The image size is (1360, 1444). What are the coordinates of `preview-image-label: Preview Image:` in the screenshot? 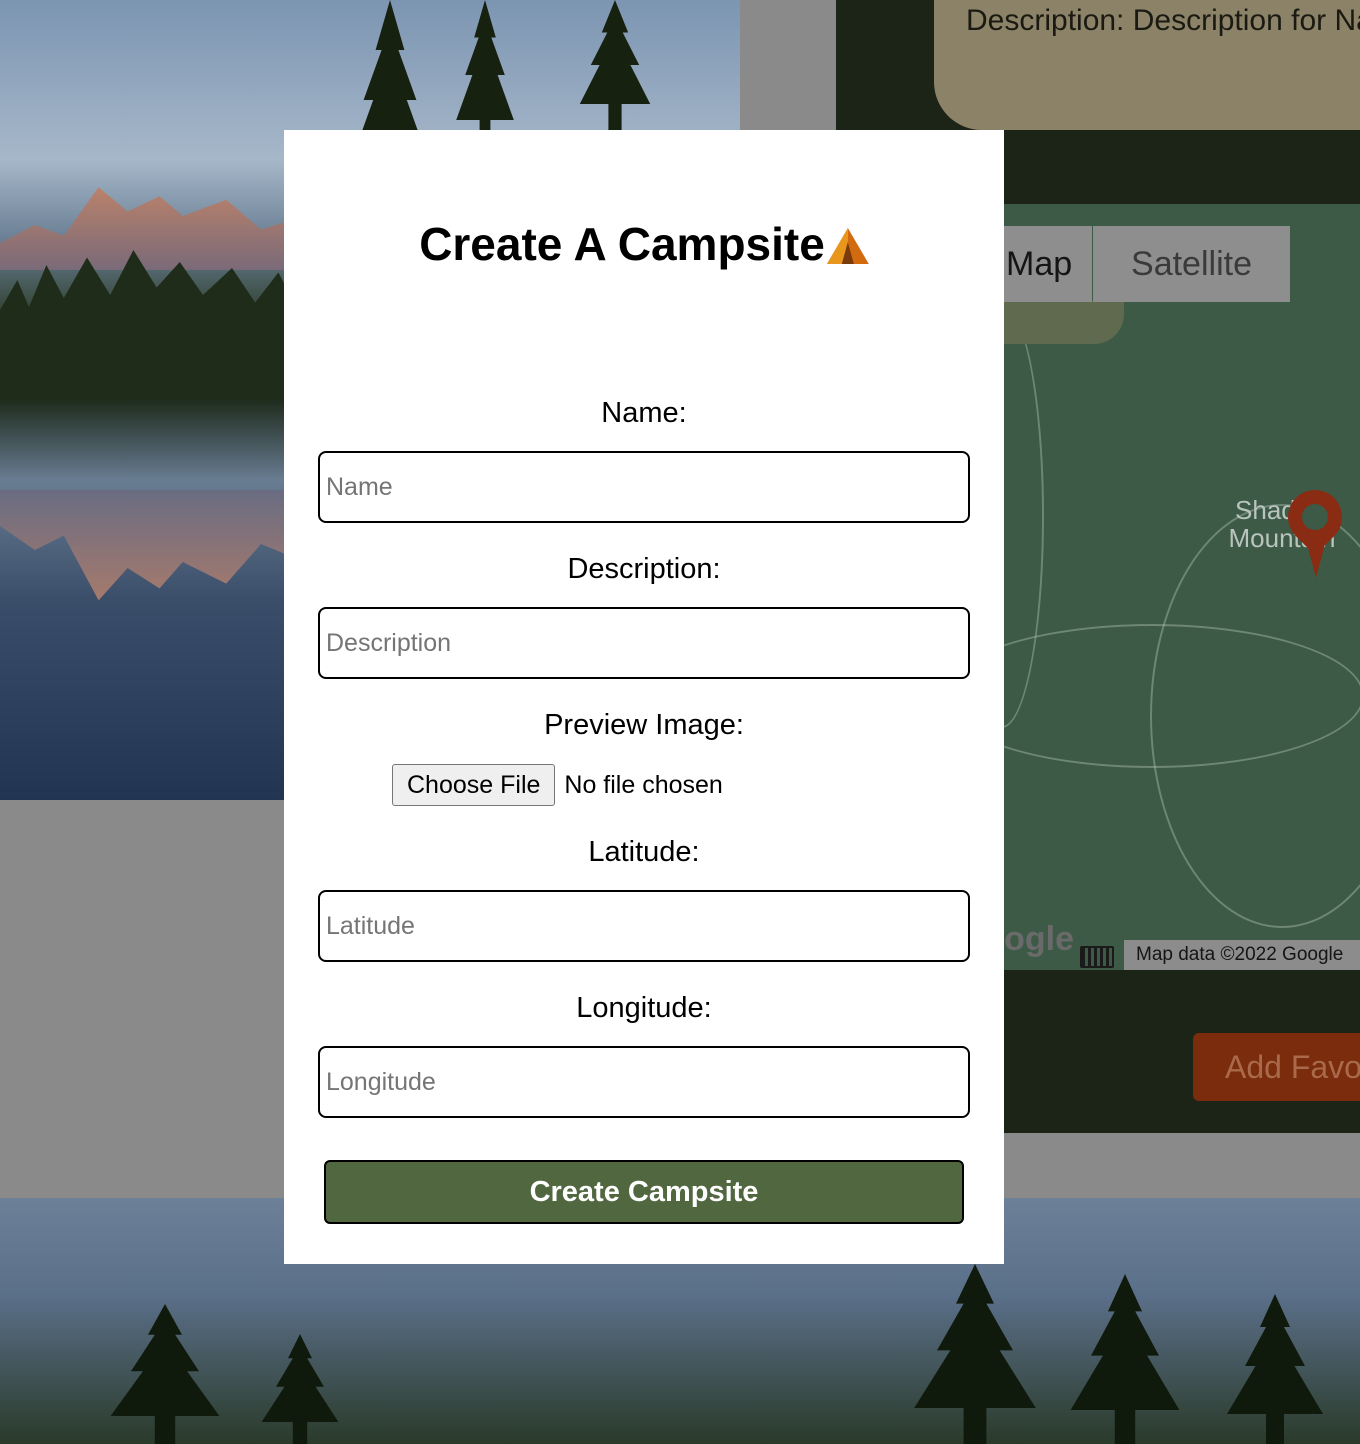 It's located at (644, 725).